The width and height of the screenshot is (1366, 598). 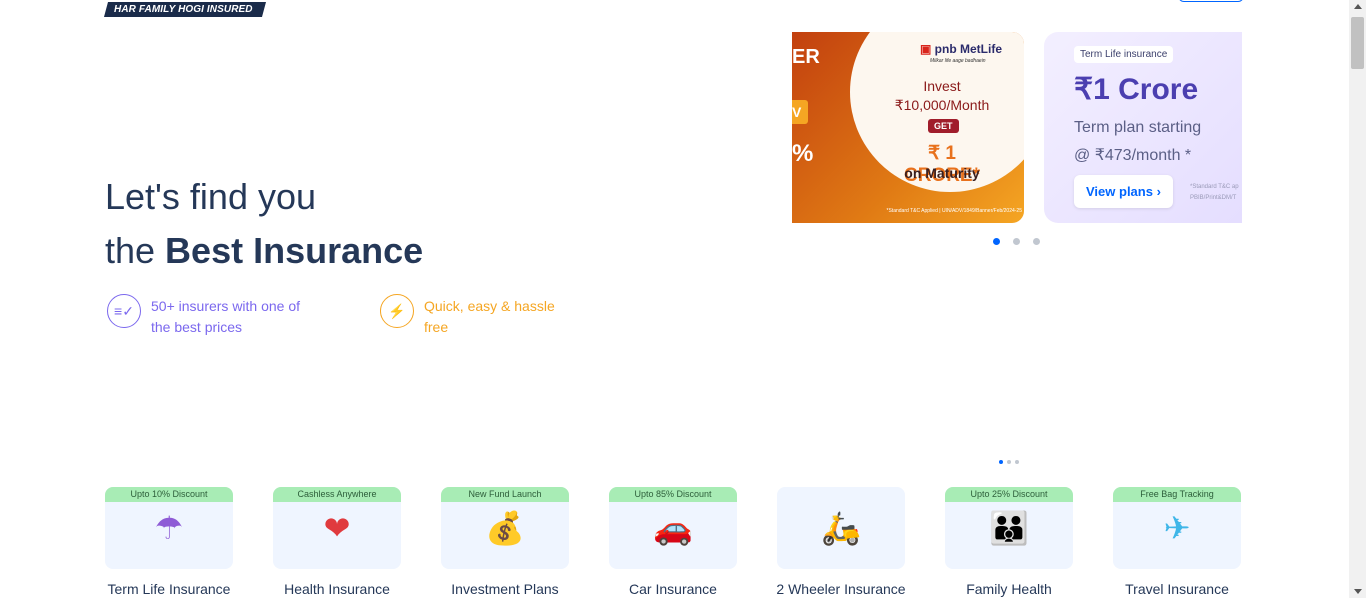 I want to click on feature-quick-text: Quick, easy & hassle free, so click(x=489, y=316).